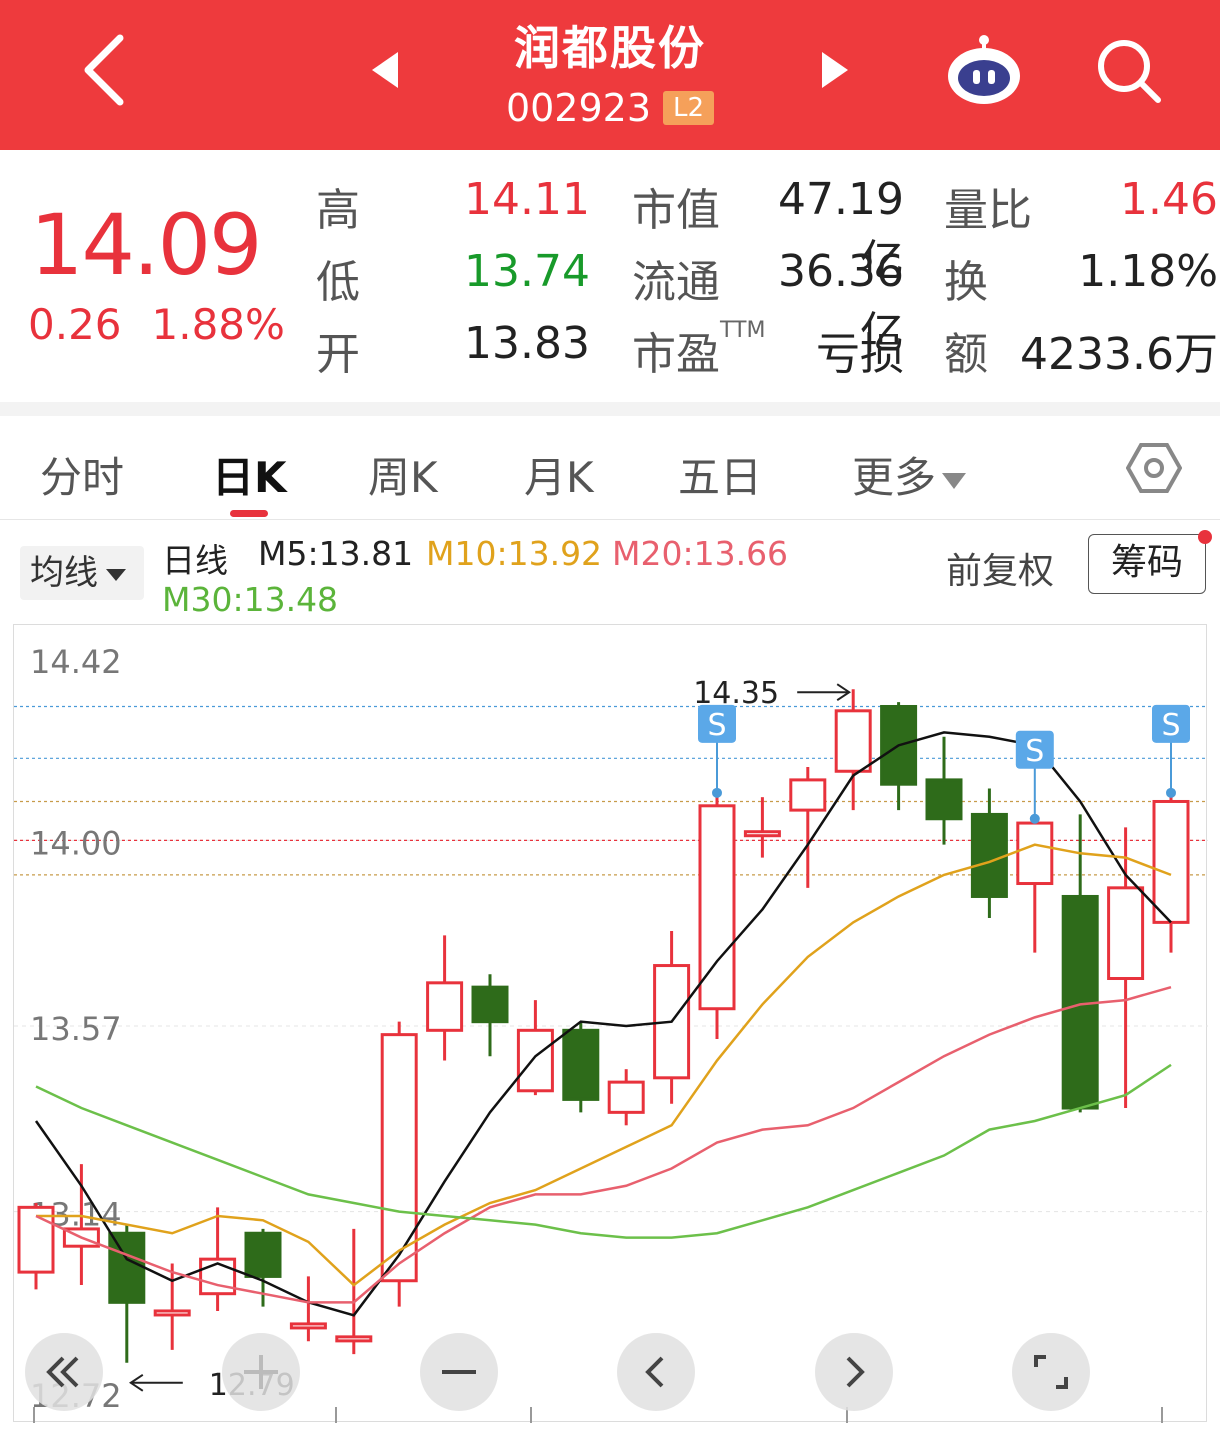  What do you see at coordinates (250, 599) in the screenshot?
I see `ma30-value: M30:13.48` at bounding box center [250, 599].